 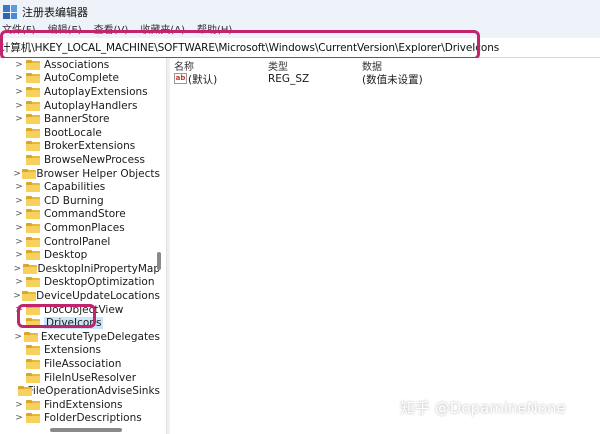 What do you see at coordinates (66, 255) in the screenshot?
I see `tree-item-label: Desktop` at bounding box center [66, 255].